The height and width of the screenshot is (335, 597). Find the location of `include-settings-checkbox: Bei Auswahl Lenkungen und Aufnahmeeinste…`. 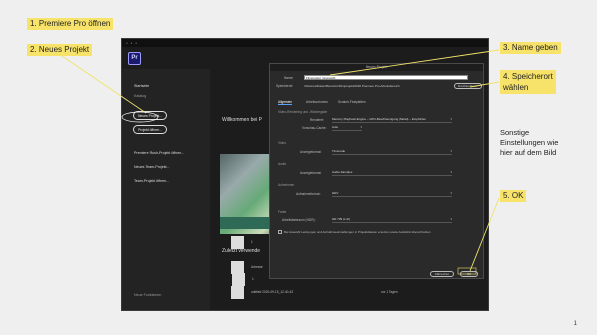

include-settings-checkbox: Bei Auswahl Lenkungen und Aufnahmeeinste… is located at coordinates (378, 232).